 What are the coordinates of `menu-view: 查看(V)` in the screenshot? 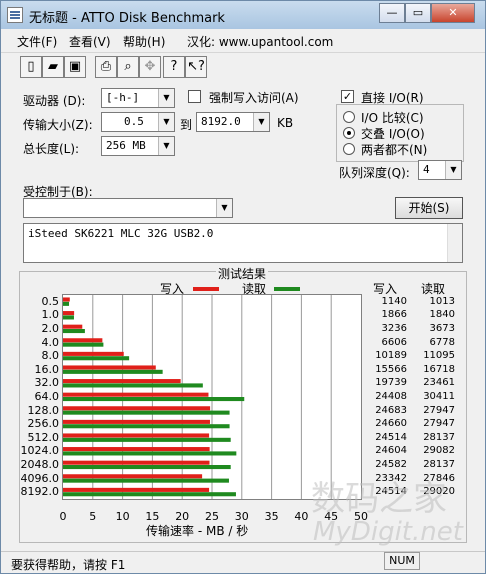 It's located at (90, 41).